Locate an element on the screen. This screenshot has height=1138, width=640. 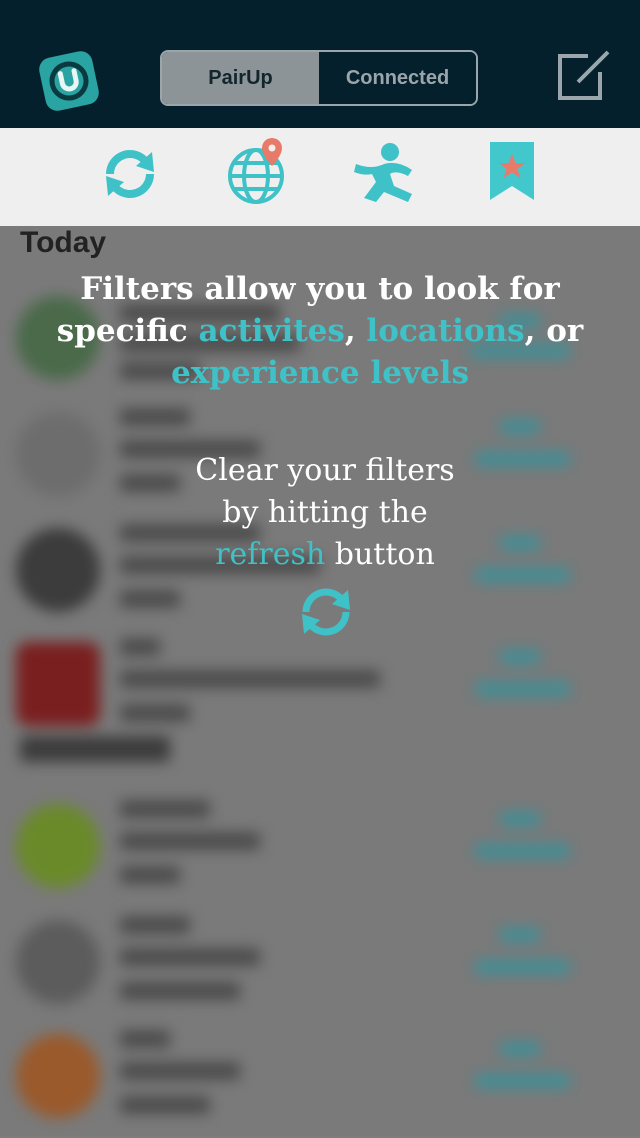
filters-tip-line2: specific activites, locations, or is located at coordinates (320, 331).